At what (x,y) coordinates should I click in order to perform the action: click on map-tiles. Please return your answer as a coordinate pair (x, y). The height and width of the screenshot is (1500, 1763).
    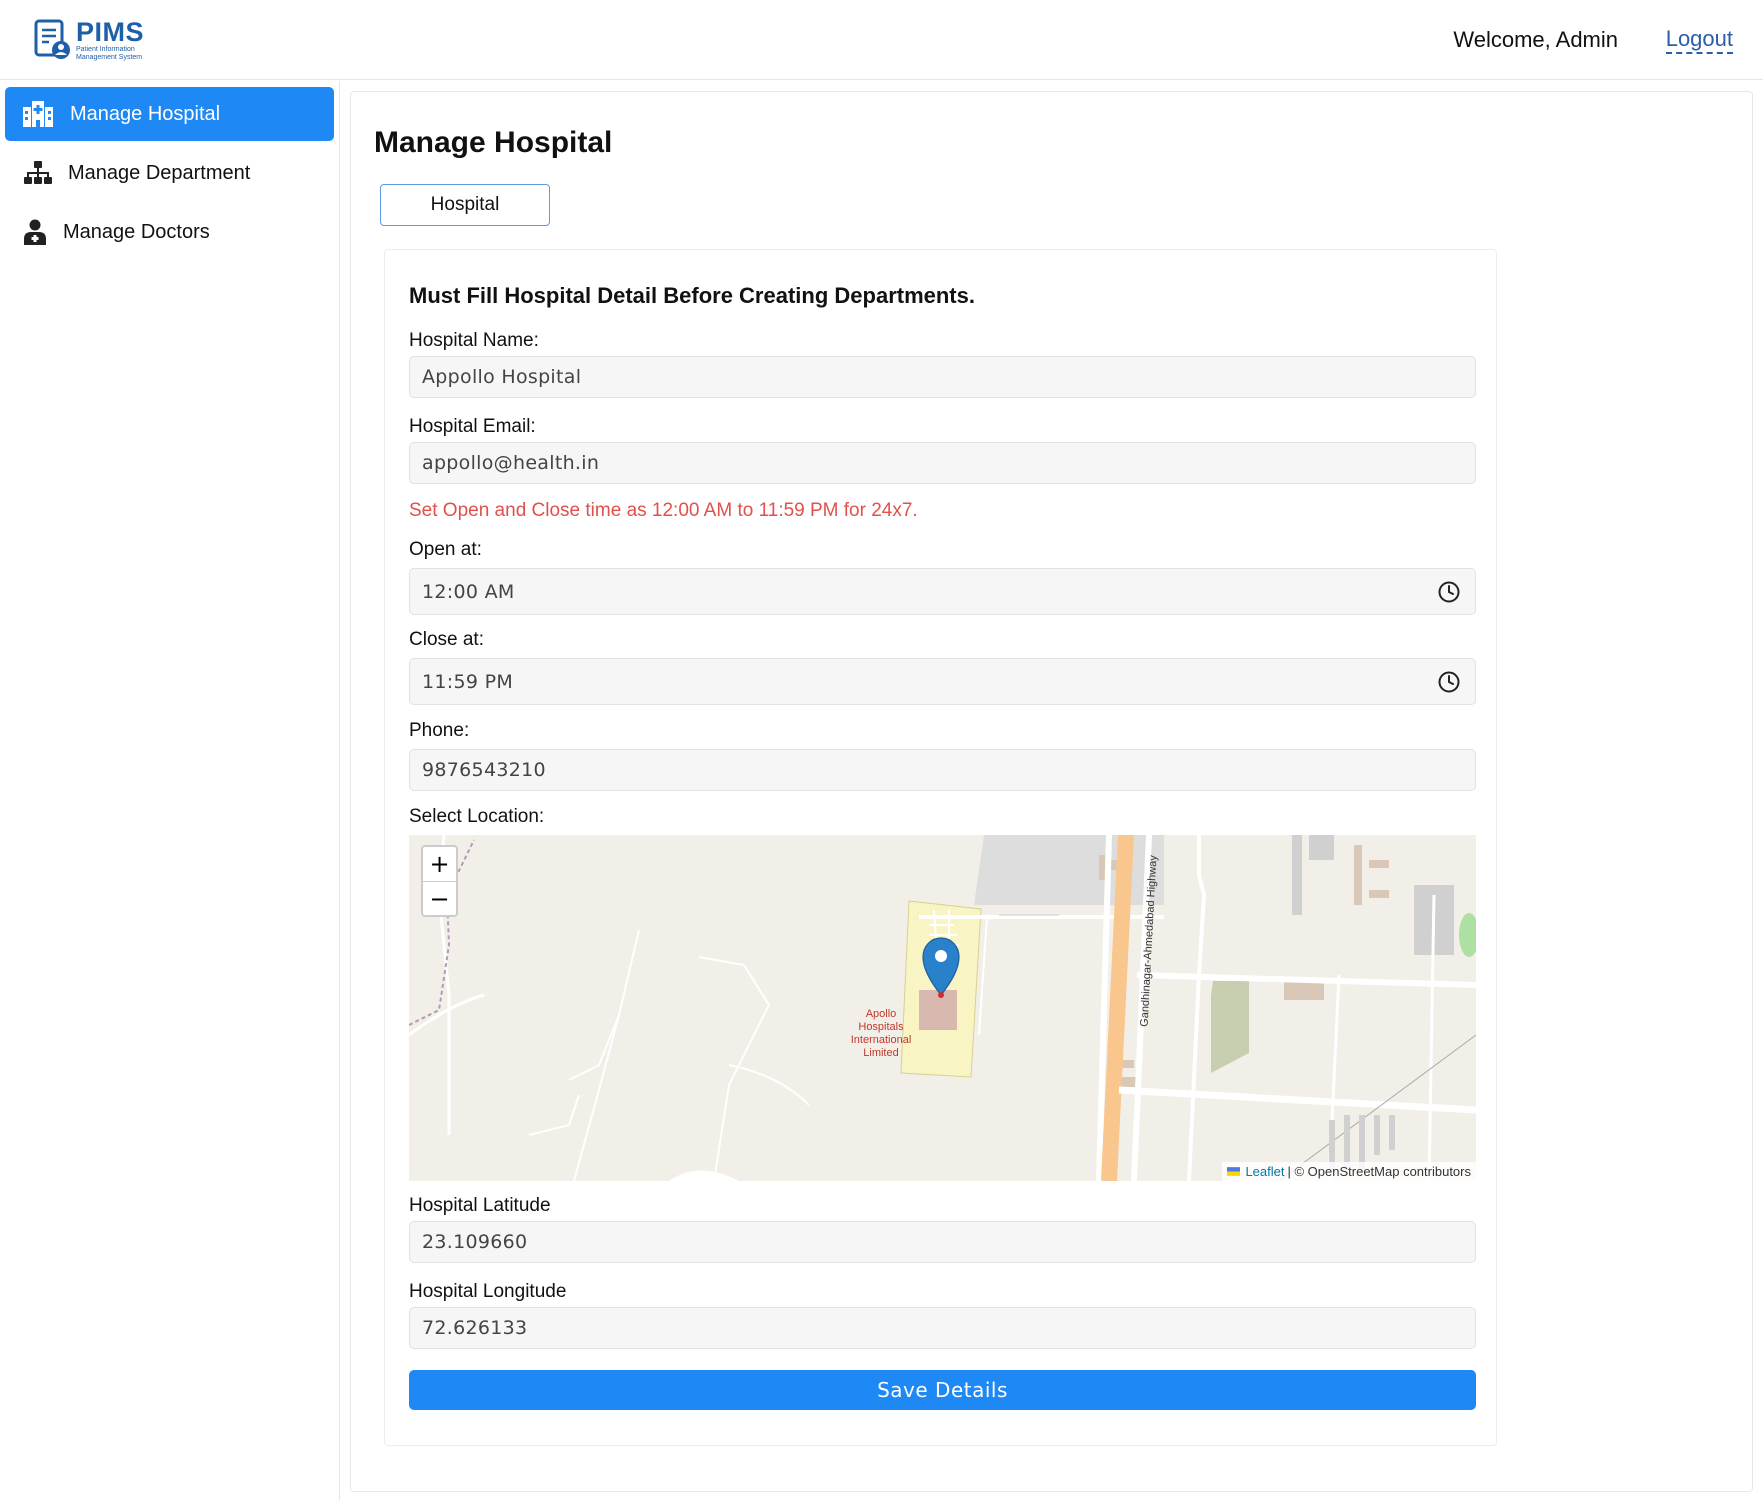
    Looking at the image, I should click on (942, 1008).